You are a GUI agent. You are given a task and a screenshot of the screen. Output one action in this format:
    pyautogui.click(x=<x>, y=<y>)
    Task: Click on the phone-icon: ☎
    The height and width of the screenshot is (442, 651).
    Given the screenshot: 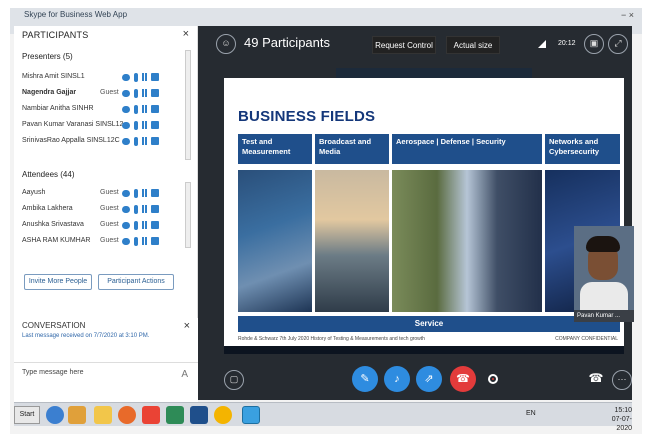 What is the action you would take?
    pyautogui.click(x=596, y=380)
    